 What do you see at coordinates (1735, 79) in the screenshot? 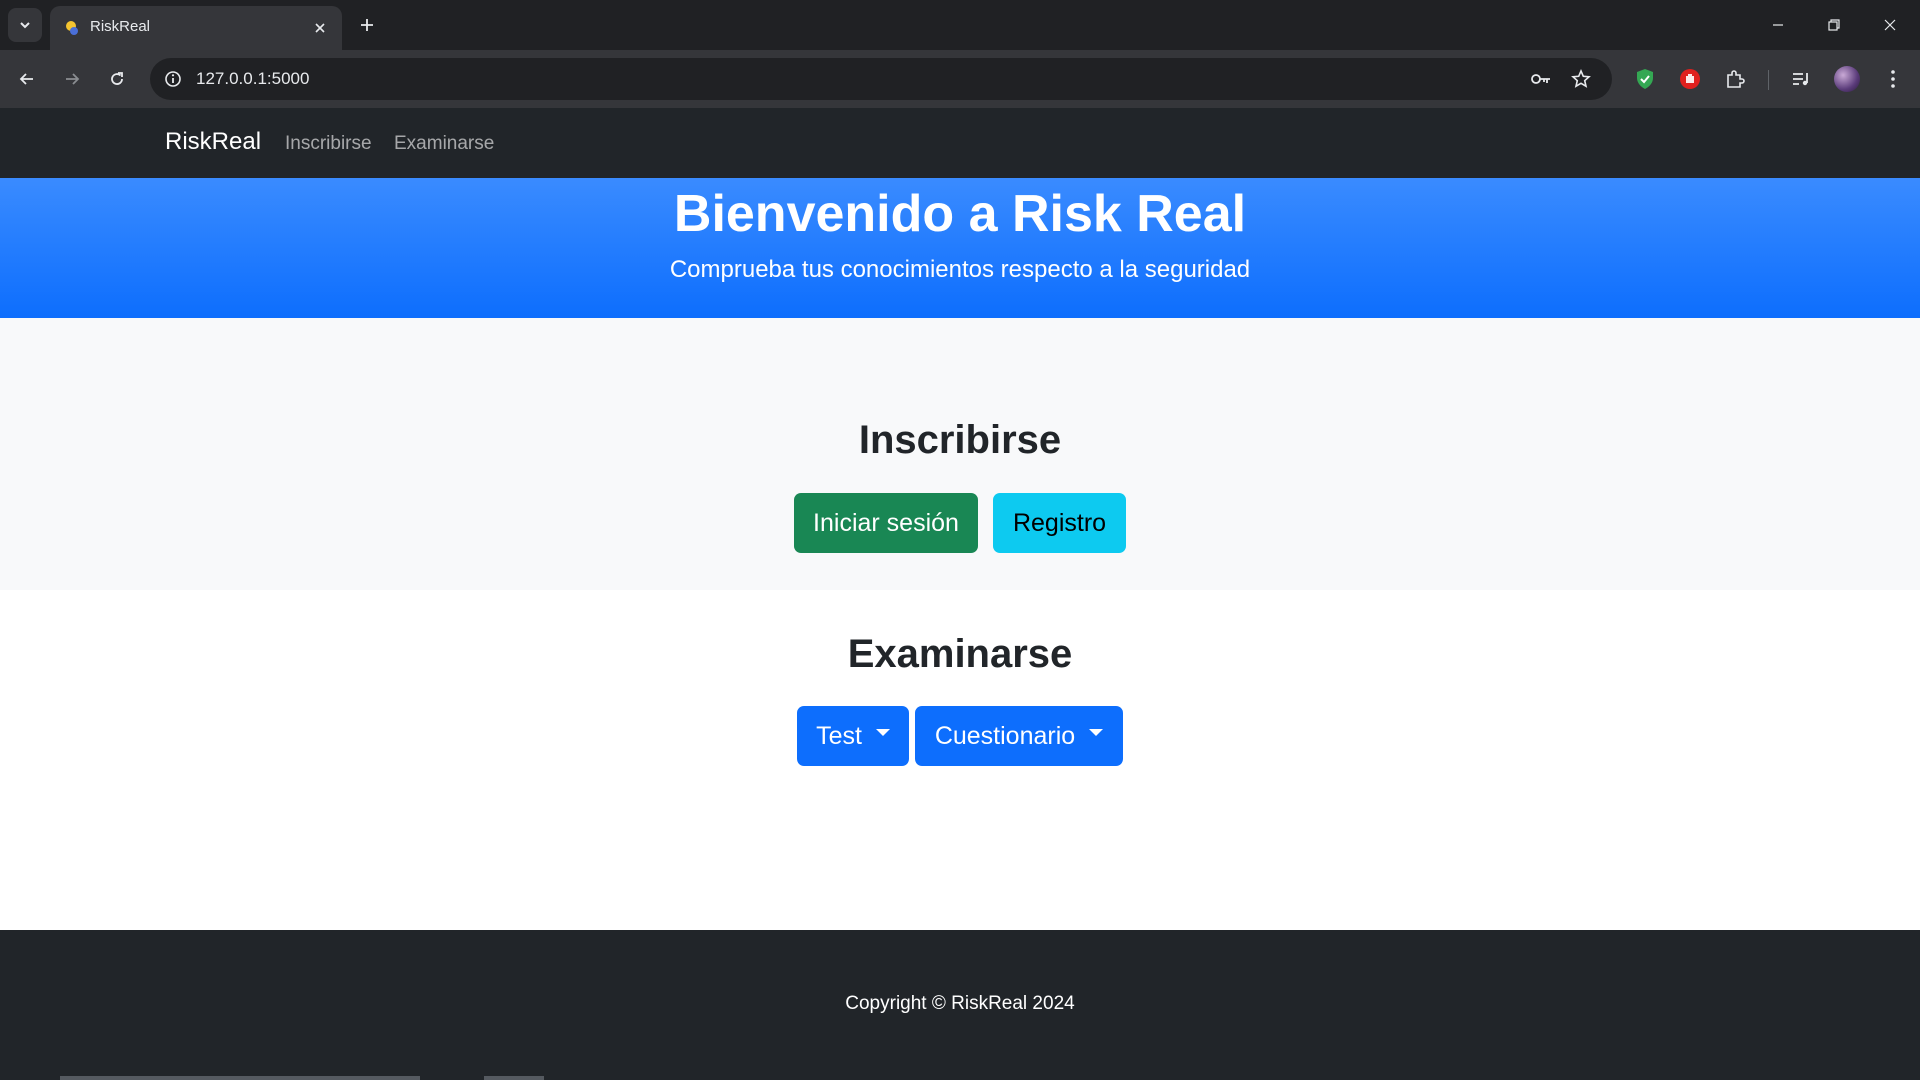
I see `puzzle-icon` at bounding box center [1735, 79].